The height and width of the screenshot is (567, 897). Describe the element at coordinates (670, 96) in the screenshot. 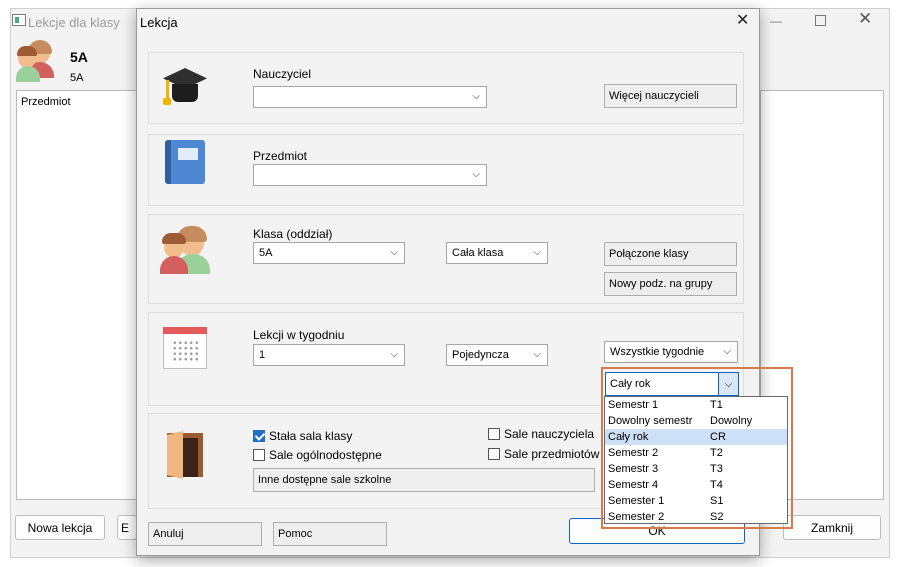

I see `more-teachers-button: Więcej nauczycieli` at that location.